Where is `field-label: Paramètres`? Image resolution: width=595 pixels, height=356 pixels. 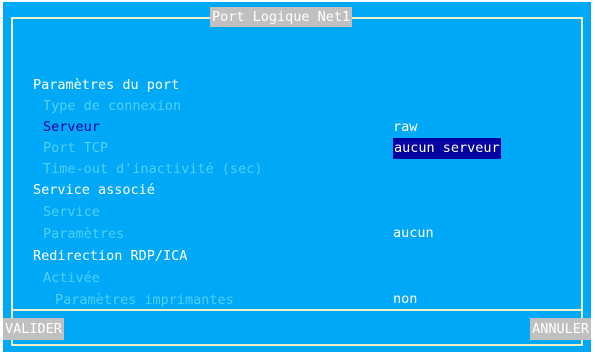 field-label: Paramètres is located at coordinates (84, 234).